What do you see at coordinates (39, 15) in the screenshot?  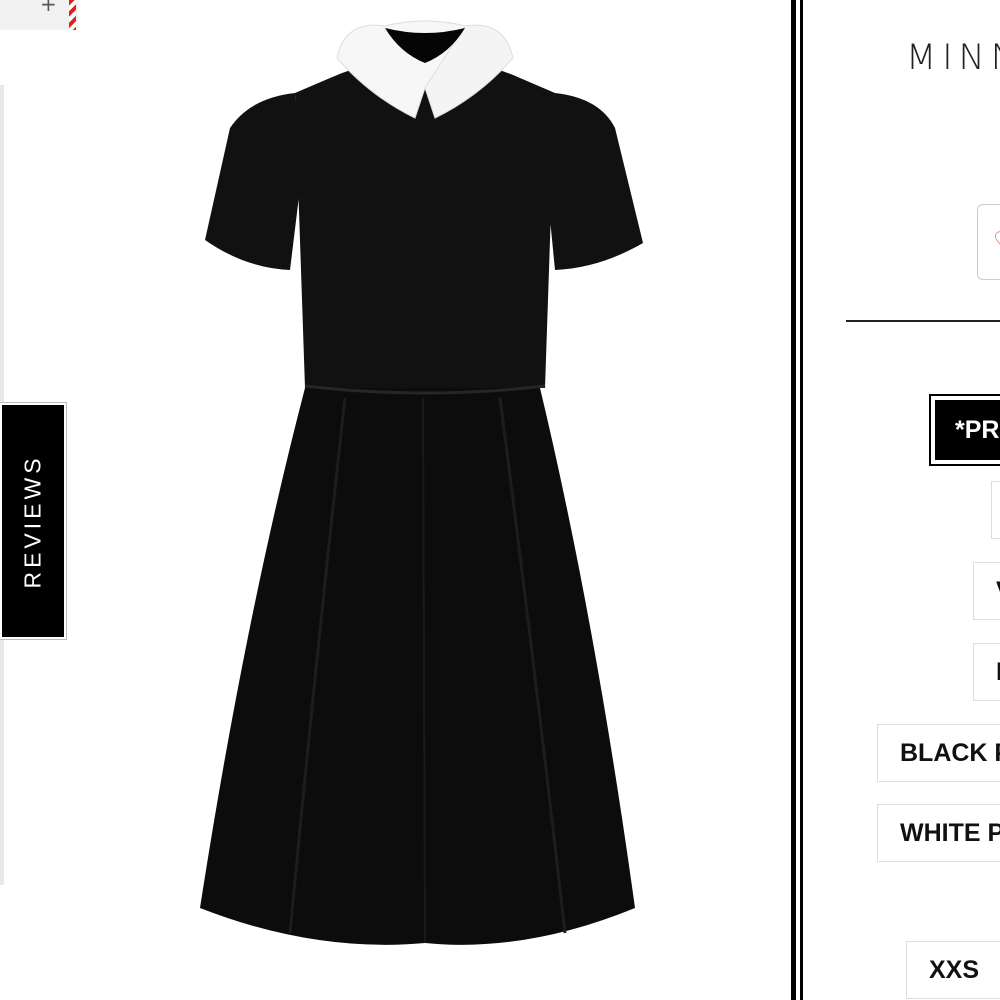 I see `gallery-thumbnail: +` at bounding box center [39, 15].